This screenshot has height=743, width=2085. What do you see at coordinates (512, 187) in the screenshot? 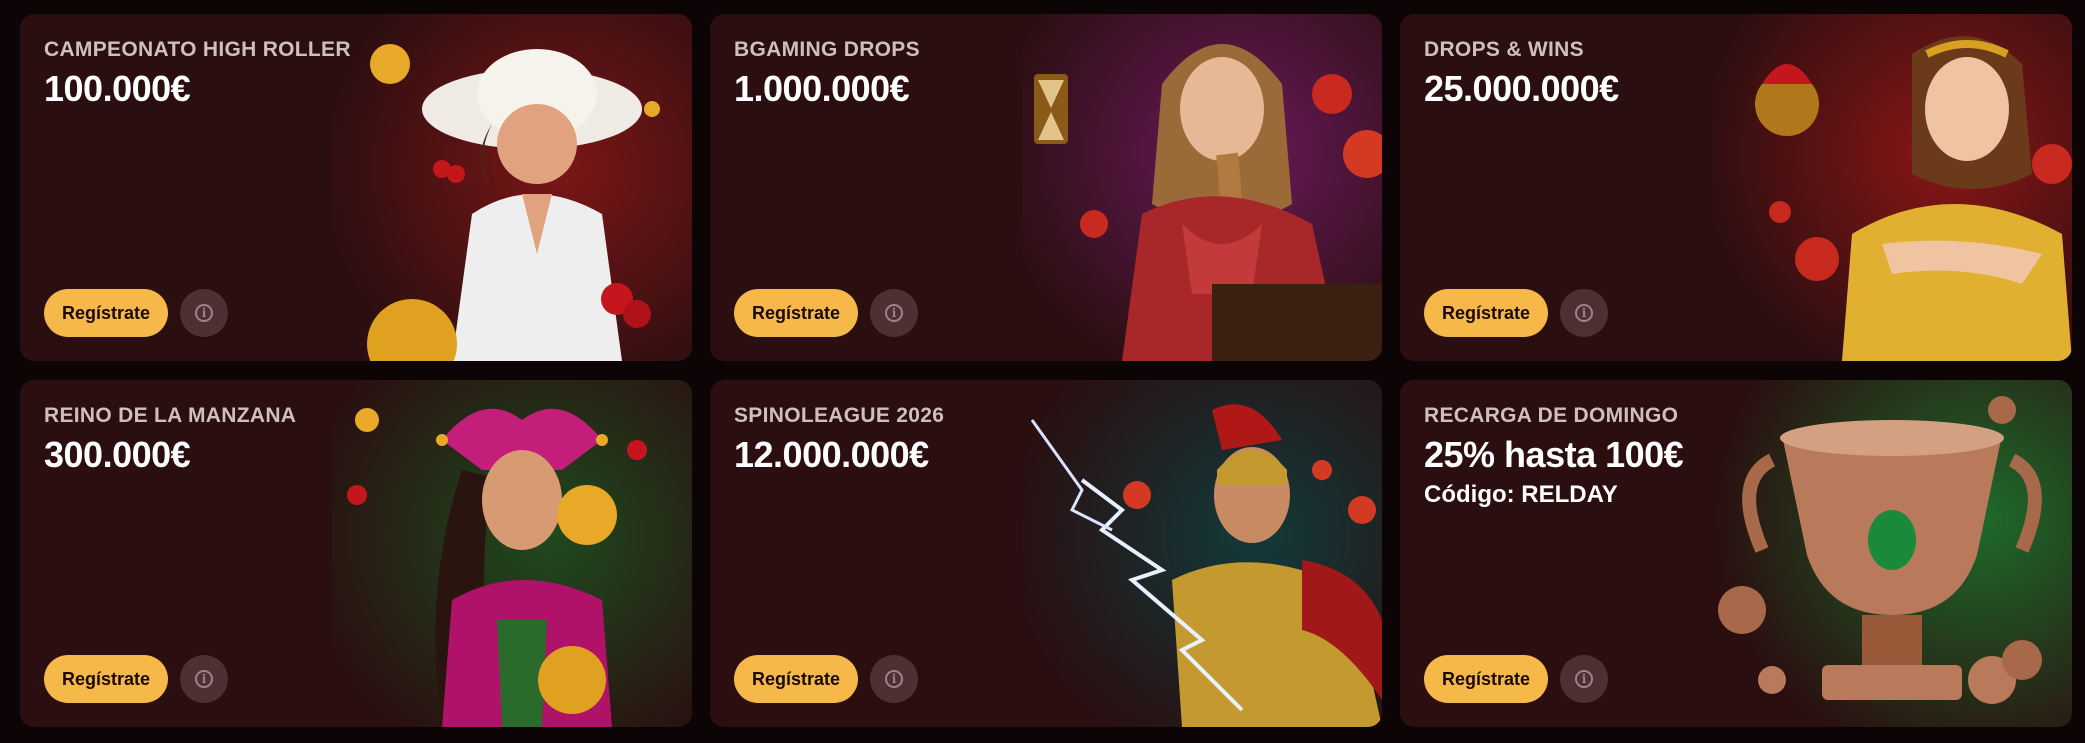
I see `woman-in-white-suit-illustration-icon` at bounding box center [512, 187].